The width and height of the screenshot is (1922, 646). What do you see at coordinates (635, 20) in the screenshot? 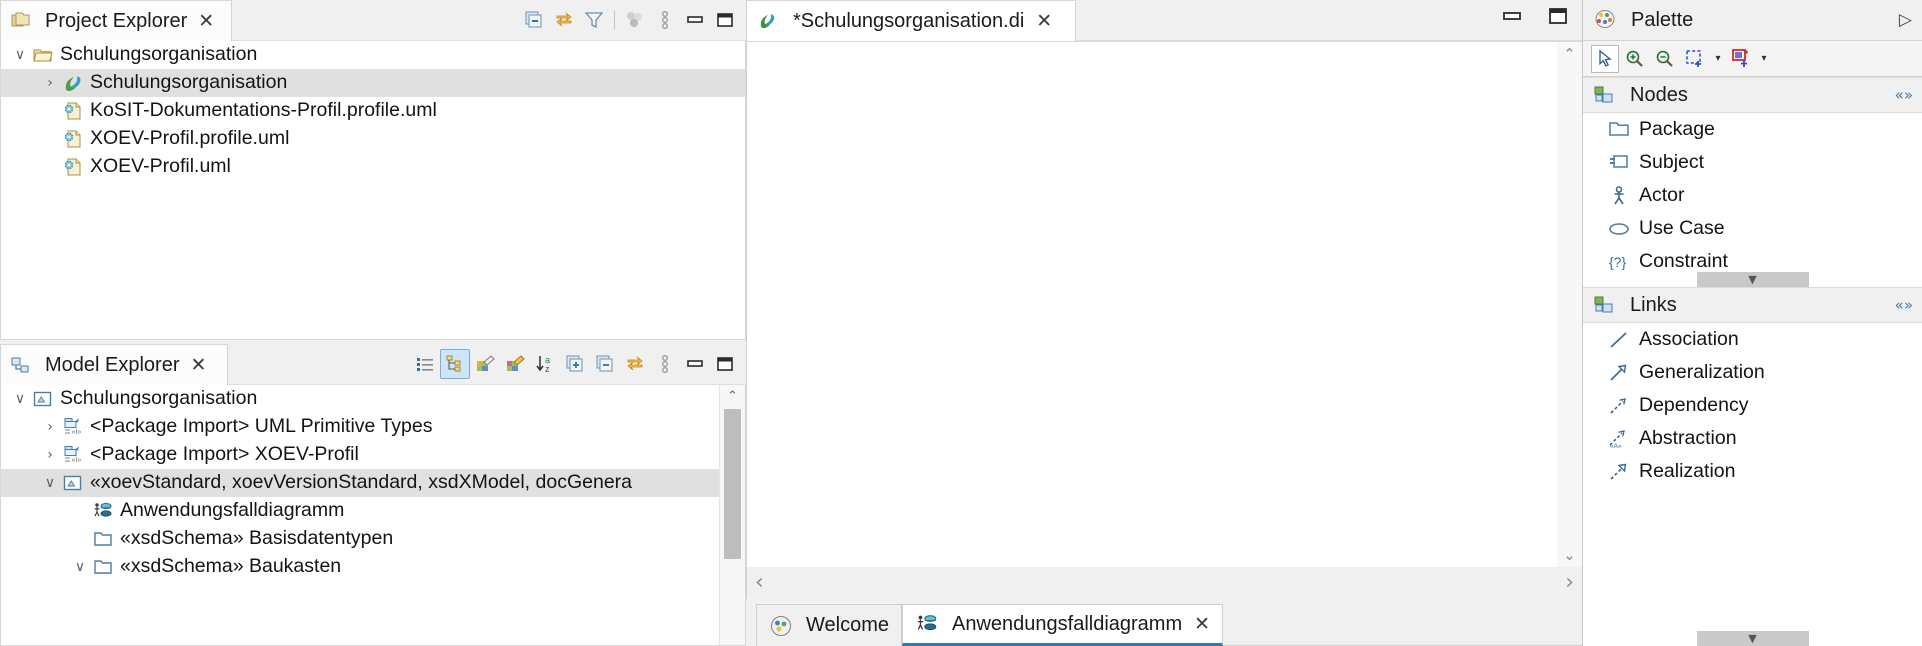
I see `customize-view-icon` at bounding box center [635, 20].